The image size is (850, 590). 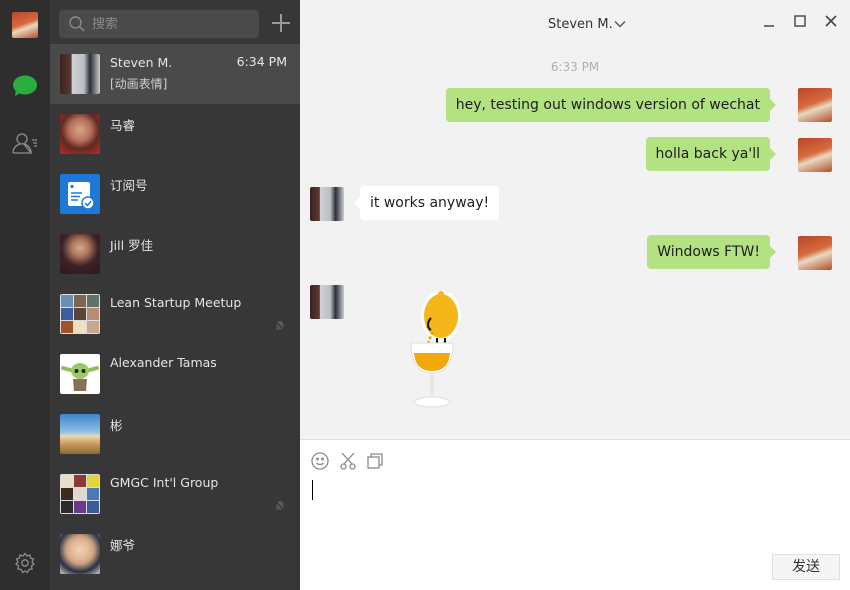 I want to click on conversation-item: Alexander Tamas, so click(x=175, y=374).